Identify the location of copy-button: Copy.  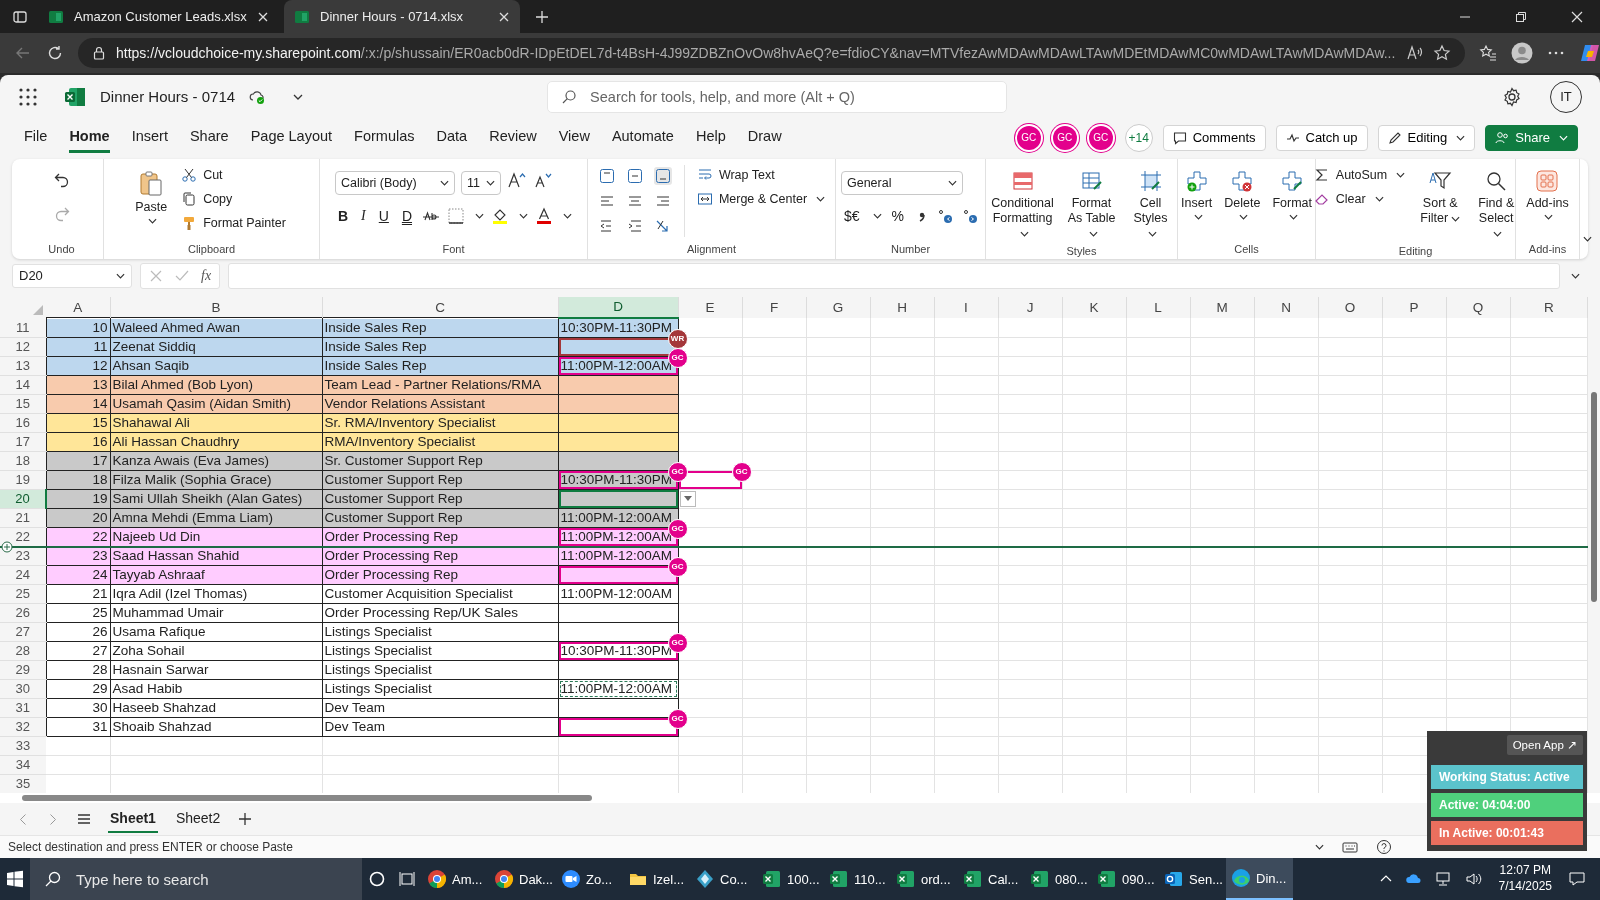
(233, 198).